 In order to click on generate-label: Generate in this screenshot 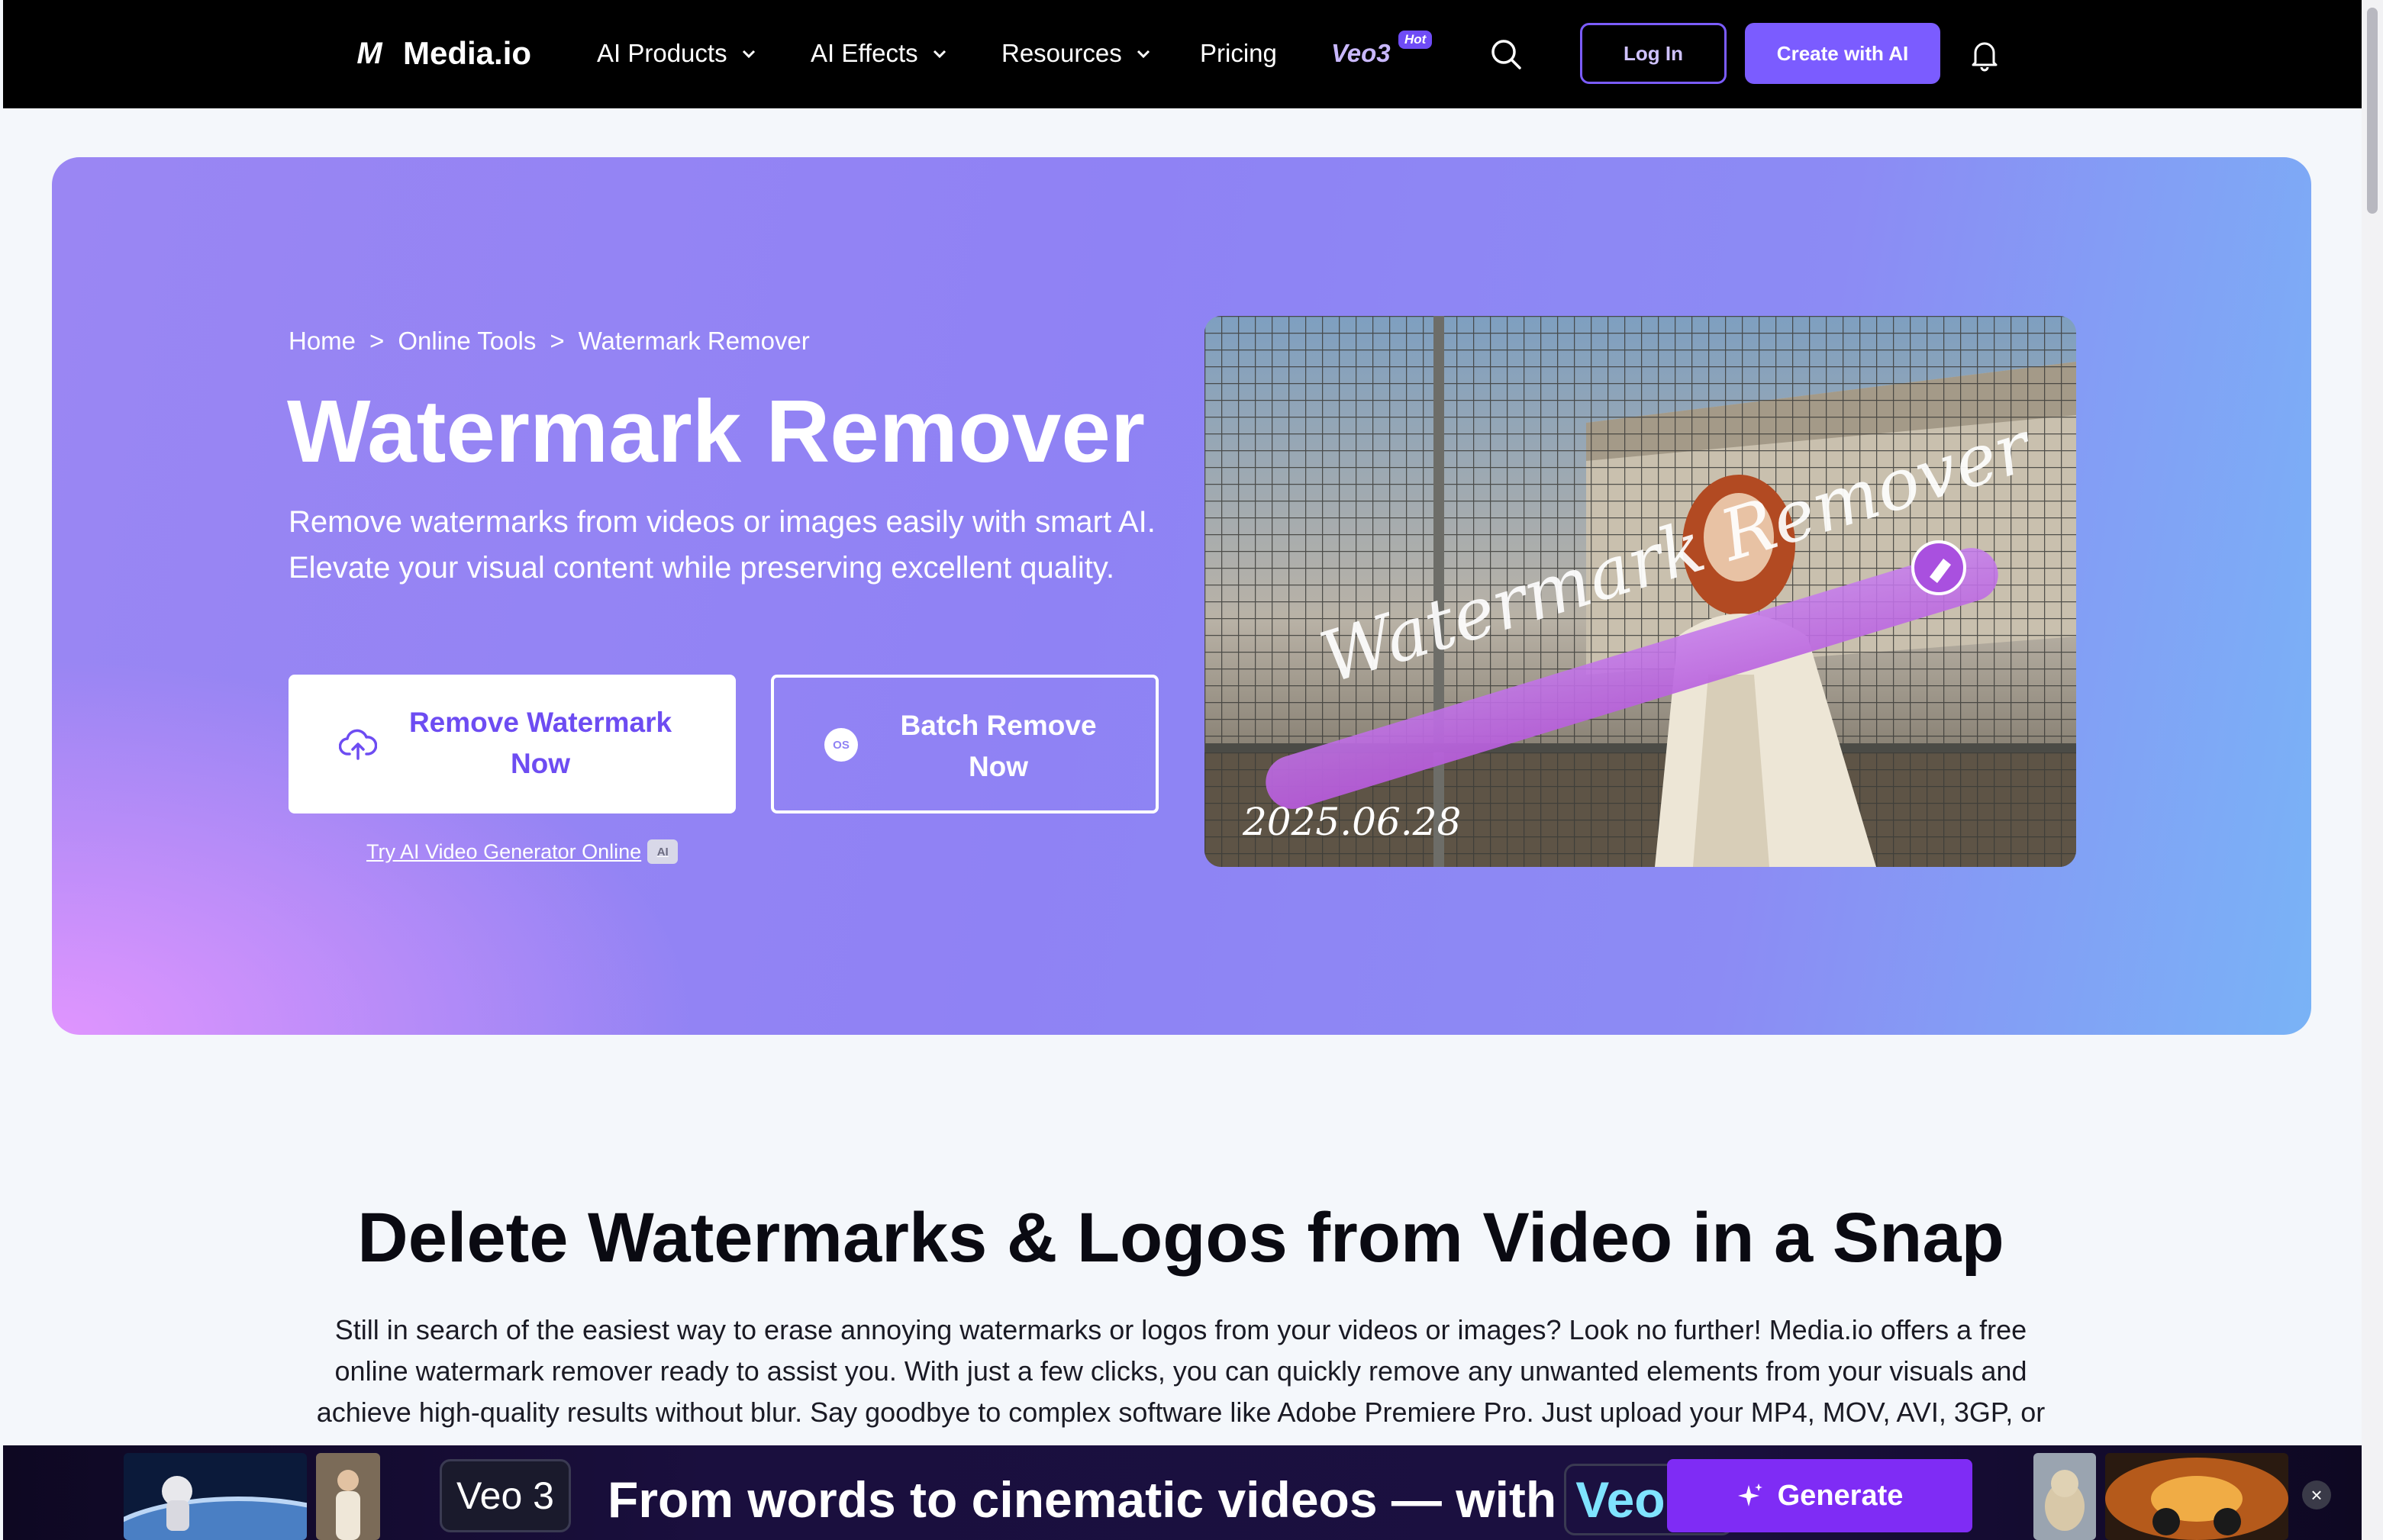, I will do `click(1841, 1496)`.